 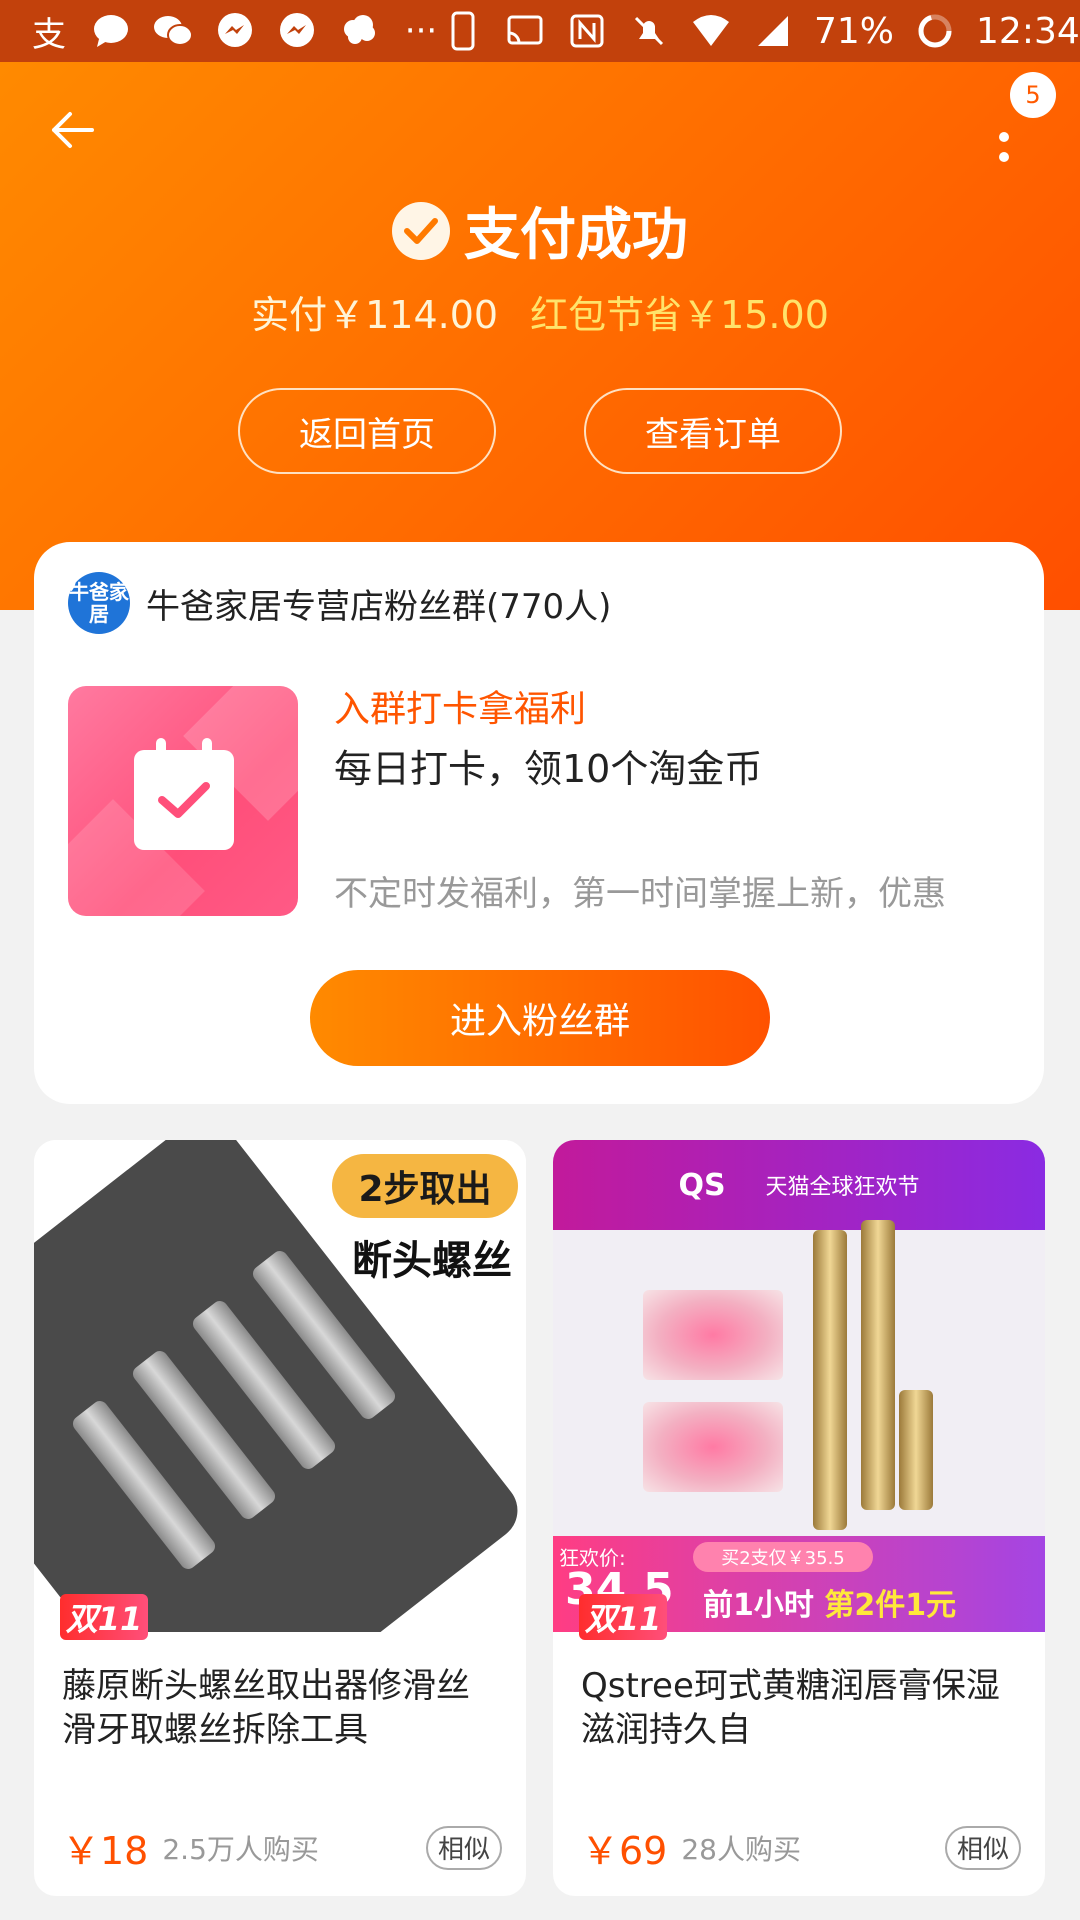 I want to click on promo-main-prefix: 前1小时, so click(x=764, y=1605).